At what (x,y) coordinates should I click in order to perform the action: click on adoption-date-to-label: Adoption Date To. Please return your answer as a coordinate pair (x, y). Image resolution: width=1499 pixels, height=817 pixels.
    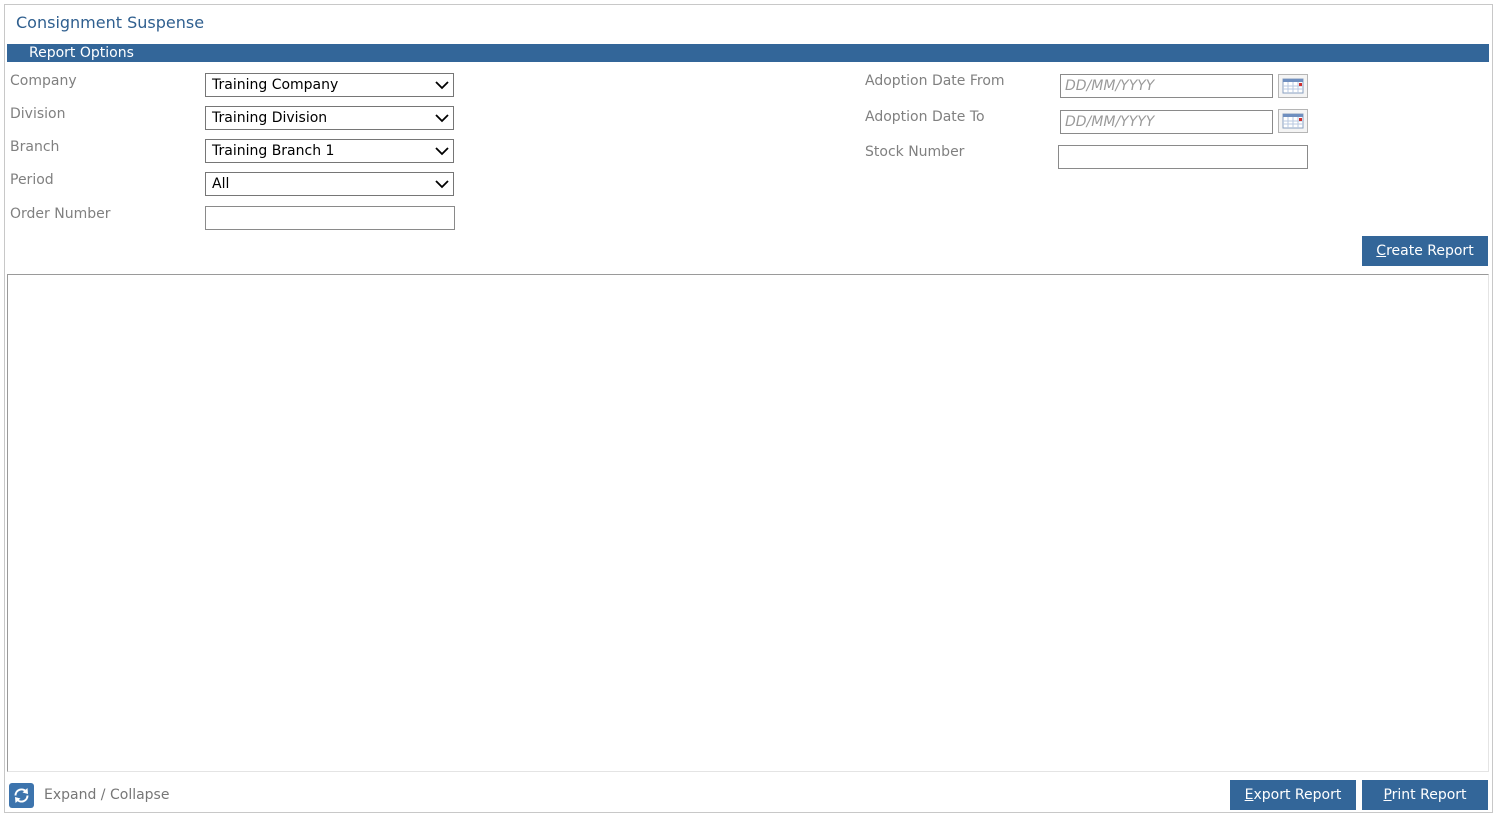
    Looking at the image, I should click on (925, 117).